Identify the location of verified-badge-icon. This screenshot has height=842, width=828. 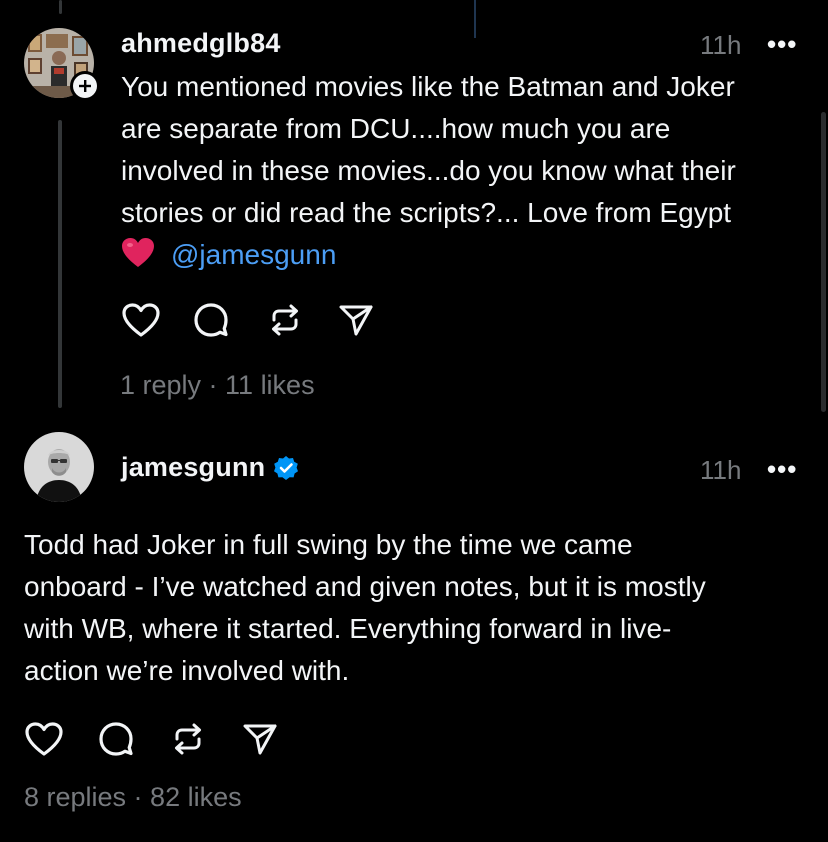
(286, 468).